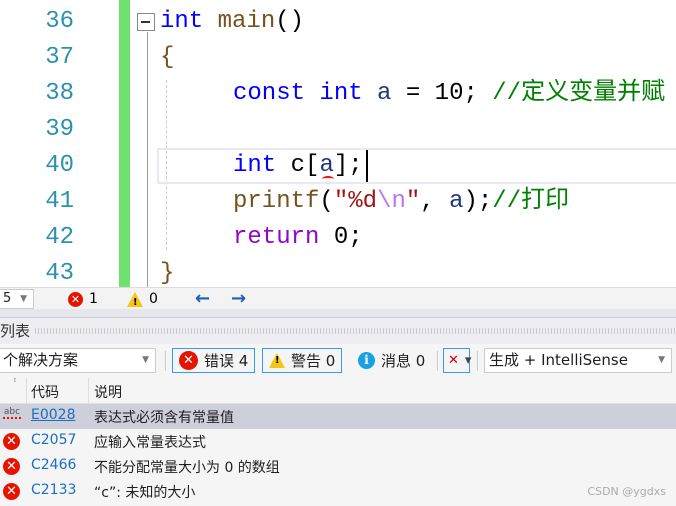  Describe the element at coordinates (108, 392) in the screenshot. I see `column-header-description: 说明` at that location.